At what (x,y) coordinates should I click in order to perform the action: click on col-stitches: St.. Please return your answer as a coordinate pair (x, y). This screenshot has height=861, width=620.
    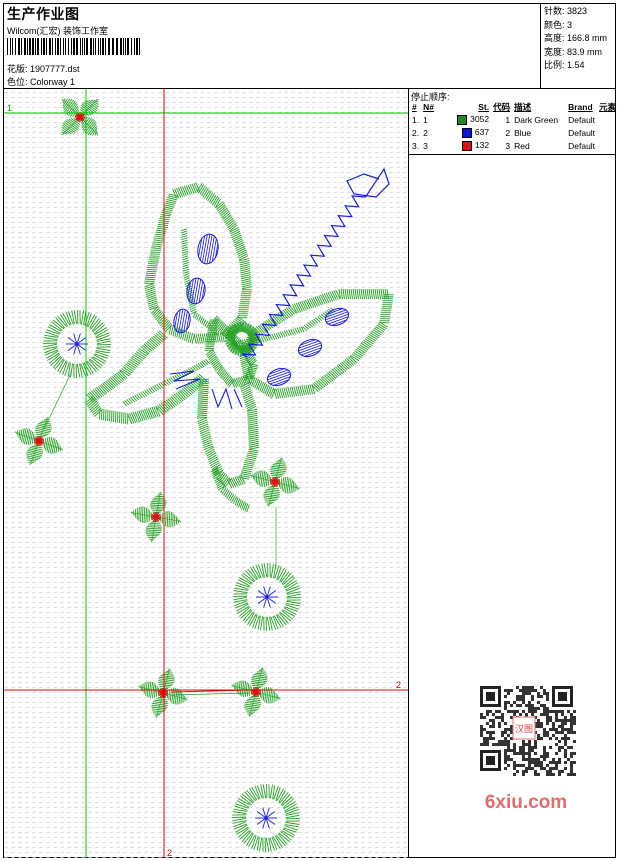
    Looking at the image, I should click on (484, 107).